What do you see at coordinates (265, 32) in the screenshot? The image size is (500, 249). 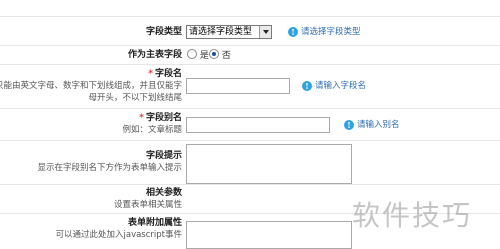 I see `chevron-down-icon` at bounding box center [265, 32].